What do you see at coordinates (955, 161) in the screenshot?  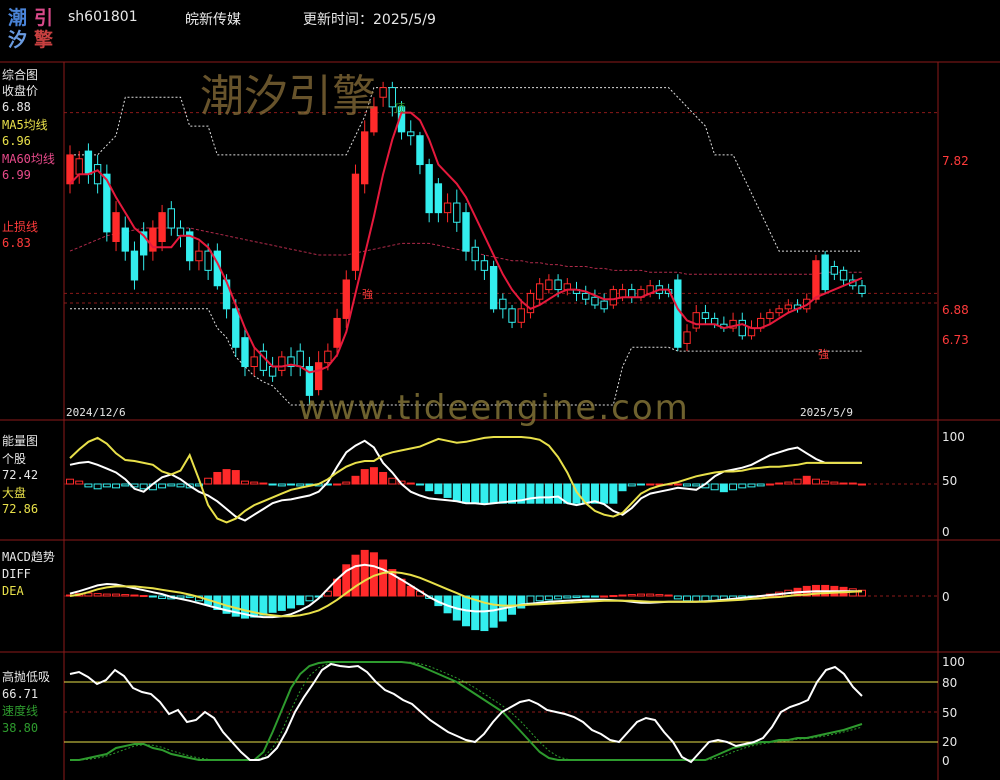 I see `price-tick-high: 7.82` at bounding box center [955, 161].